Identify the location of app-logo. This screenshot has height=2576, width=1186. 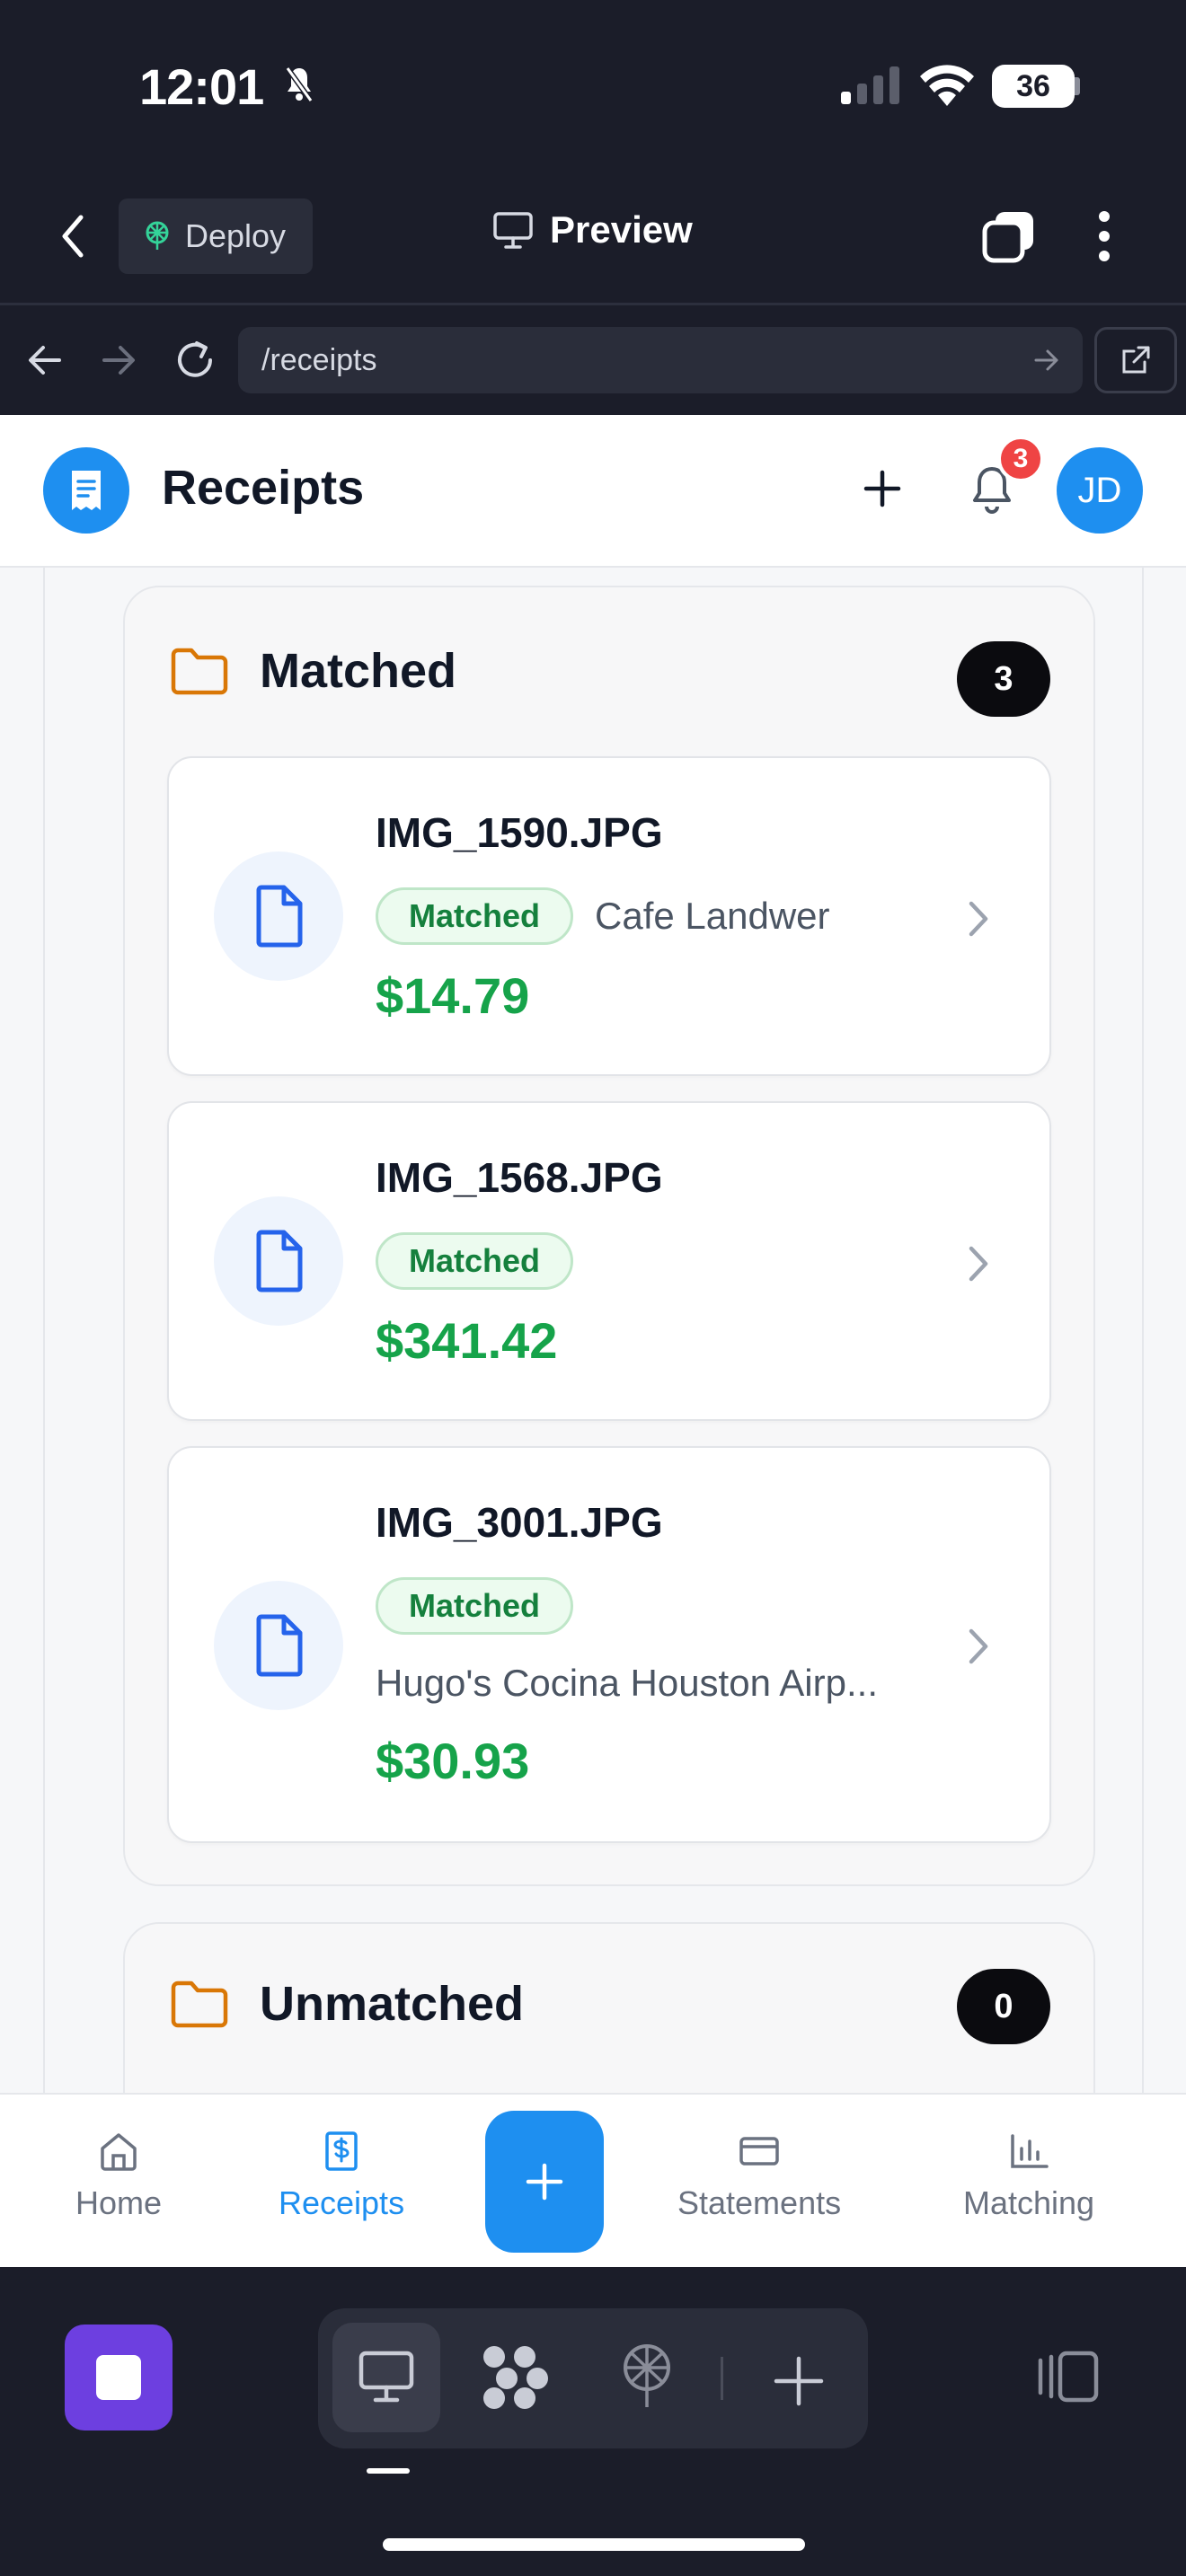
(86, 490).